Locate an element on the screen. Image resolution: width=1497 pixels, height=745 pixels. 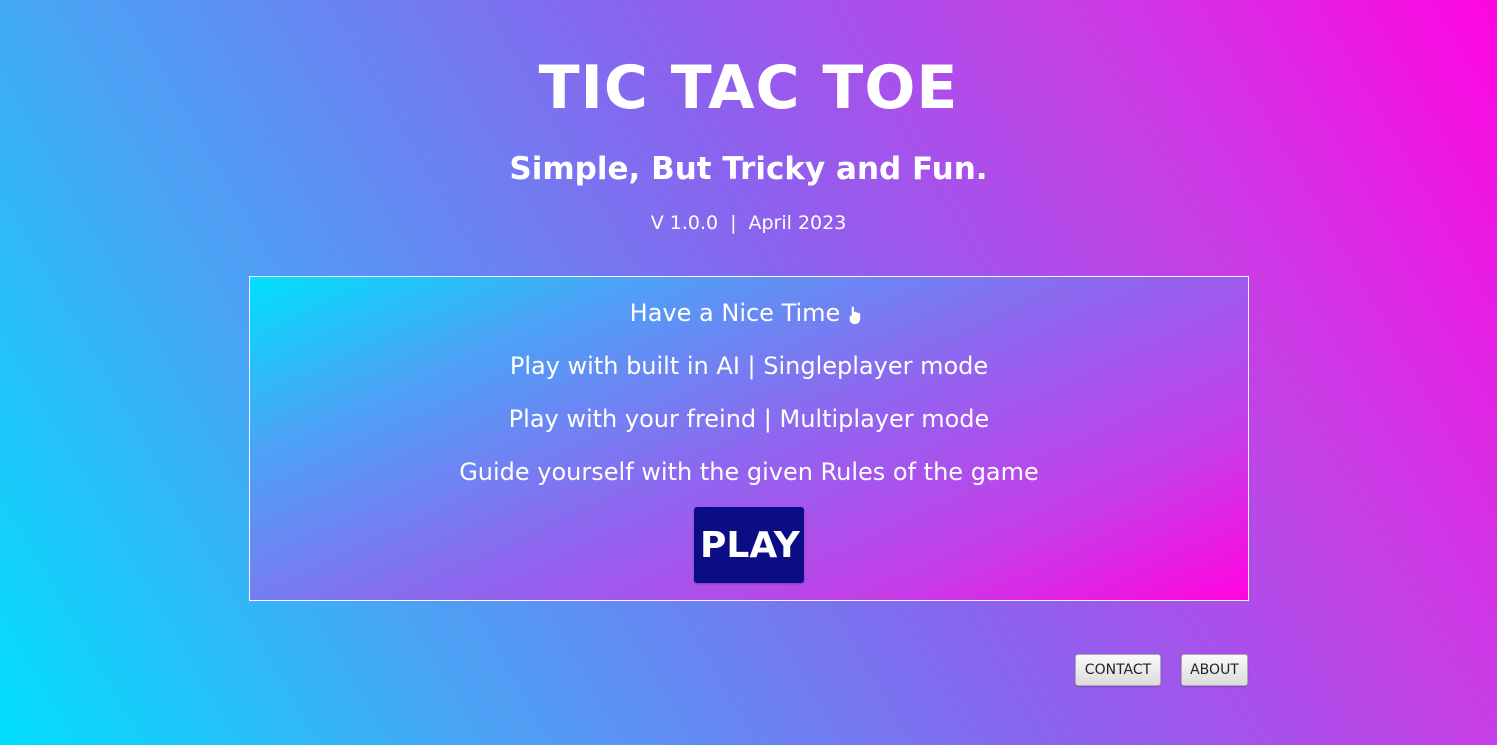
greeting-line: Have a Nice Time is located at coordinates (749, 313).